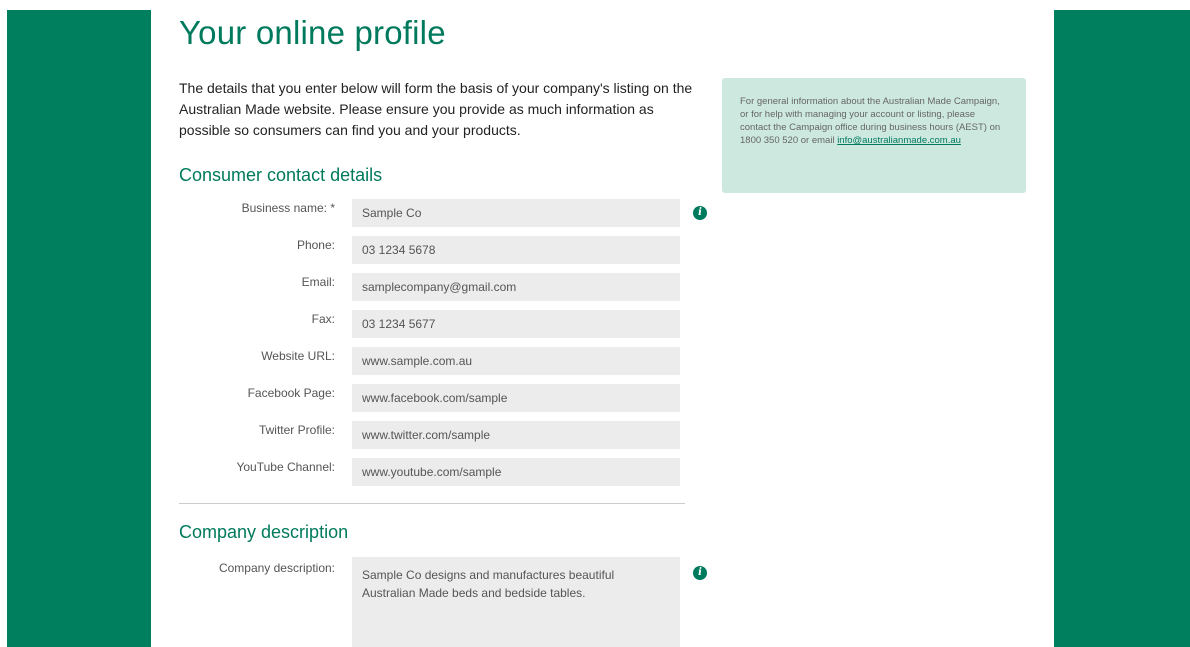 The image size is (1190, 647). What do you see at coordinates (281, 175) in the screenshot?
I see `consumer-contact-heading: Consumer contact details` at bounding box center [281, 175].